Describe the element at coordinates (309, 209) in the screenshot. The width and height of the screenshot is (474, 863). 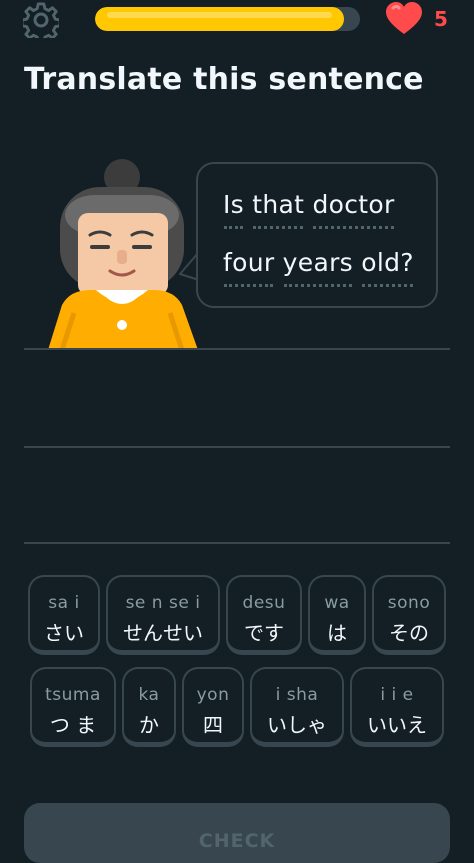
I see `prompt-line-1: Is that doctor` at that location.